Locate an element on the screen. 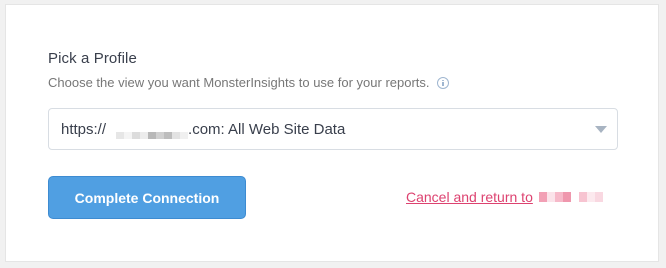 This screenshot has height=268, width=666. profile-select-suffix: .com: All Web Site Data is located at coordinates (267, 129).